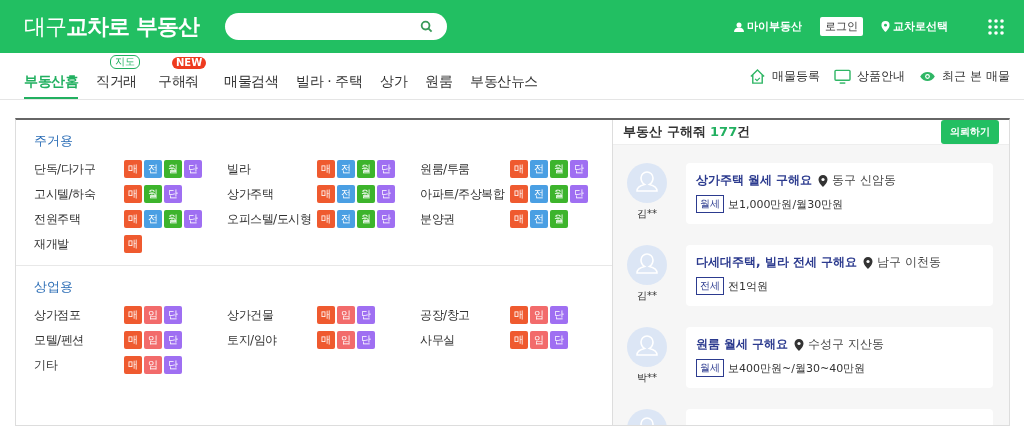 This screenshot has height=445, width=1024. Describe the element at coordinates (272, 194) in the screenshot. I see `property-type-link: 상가주택` at that location.